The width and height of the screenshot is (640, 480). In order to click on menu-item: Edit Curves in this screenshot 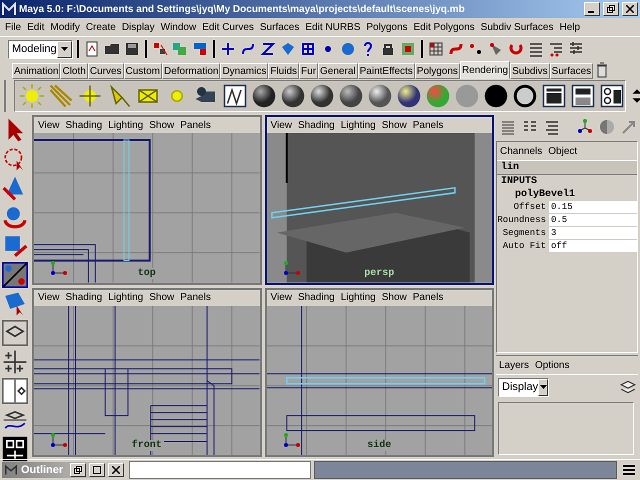, I will do `click(228, 27)`.